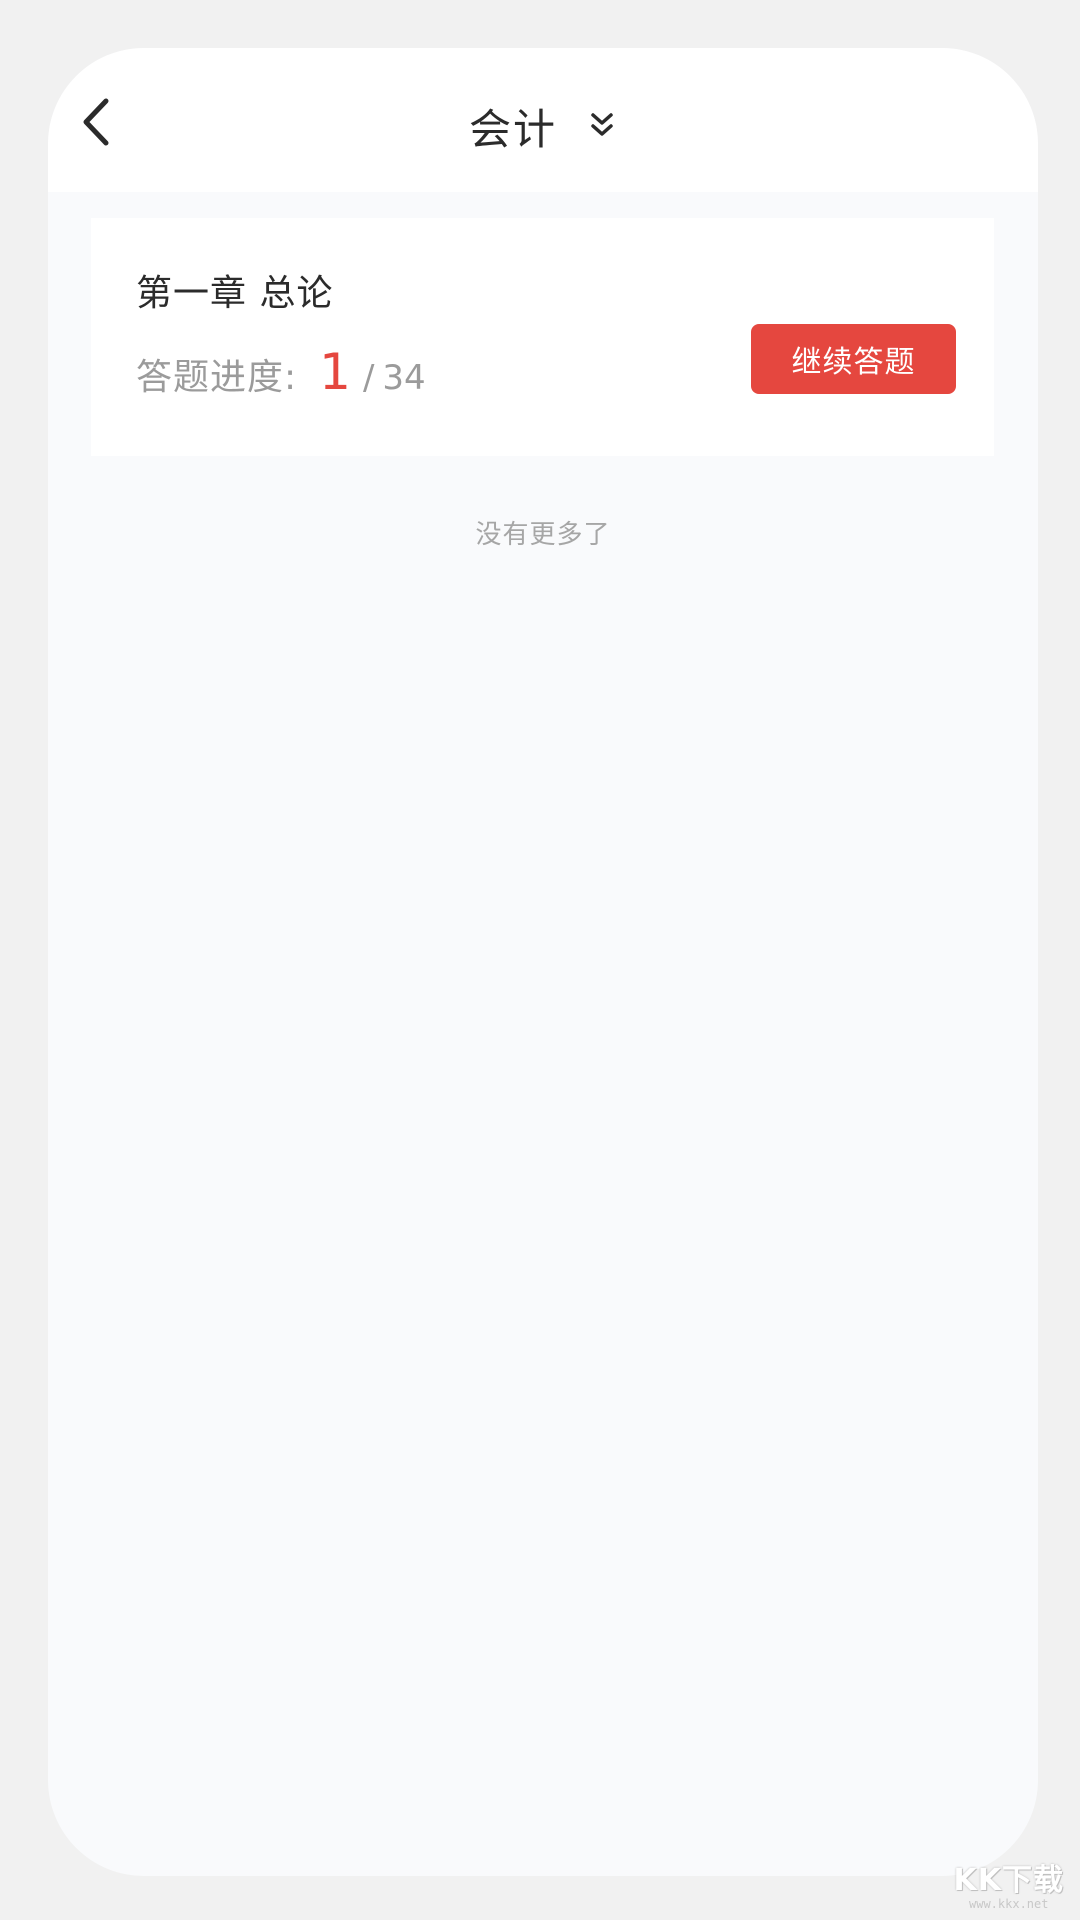 This screenshot has height=1920, width=1080. I want to click on double-chevron-down-icon, so click(602, 126).